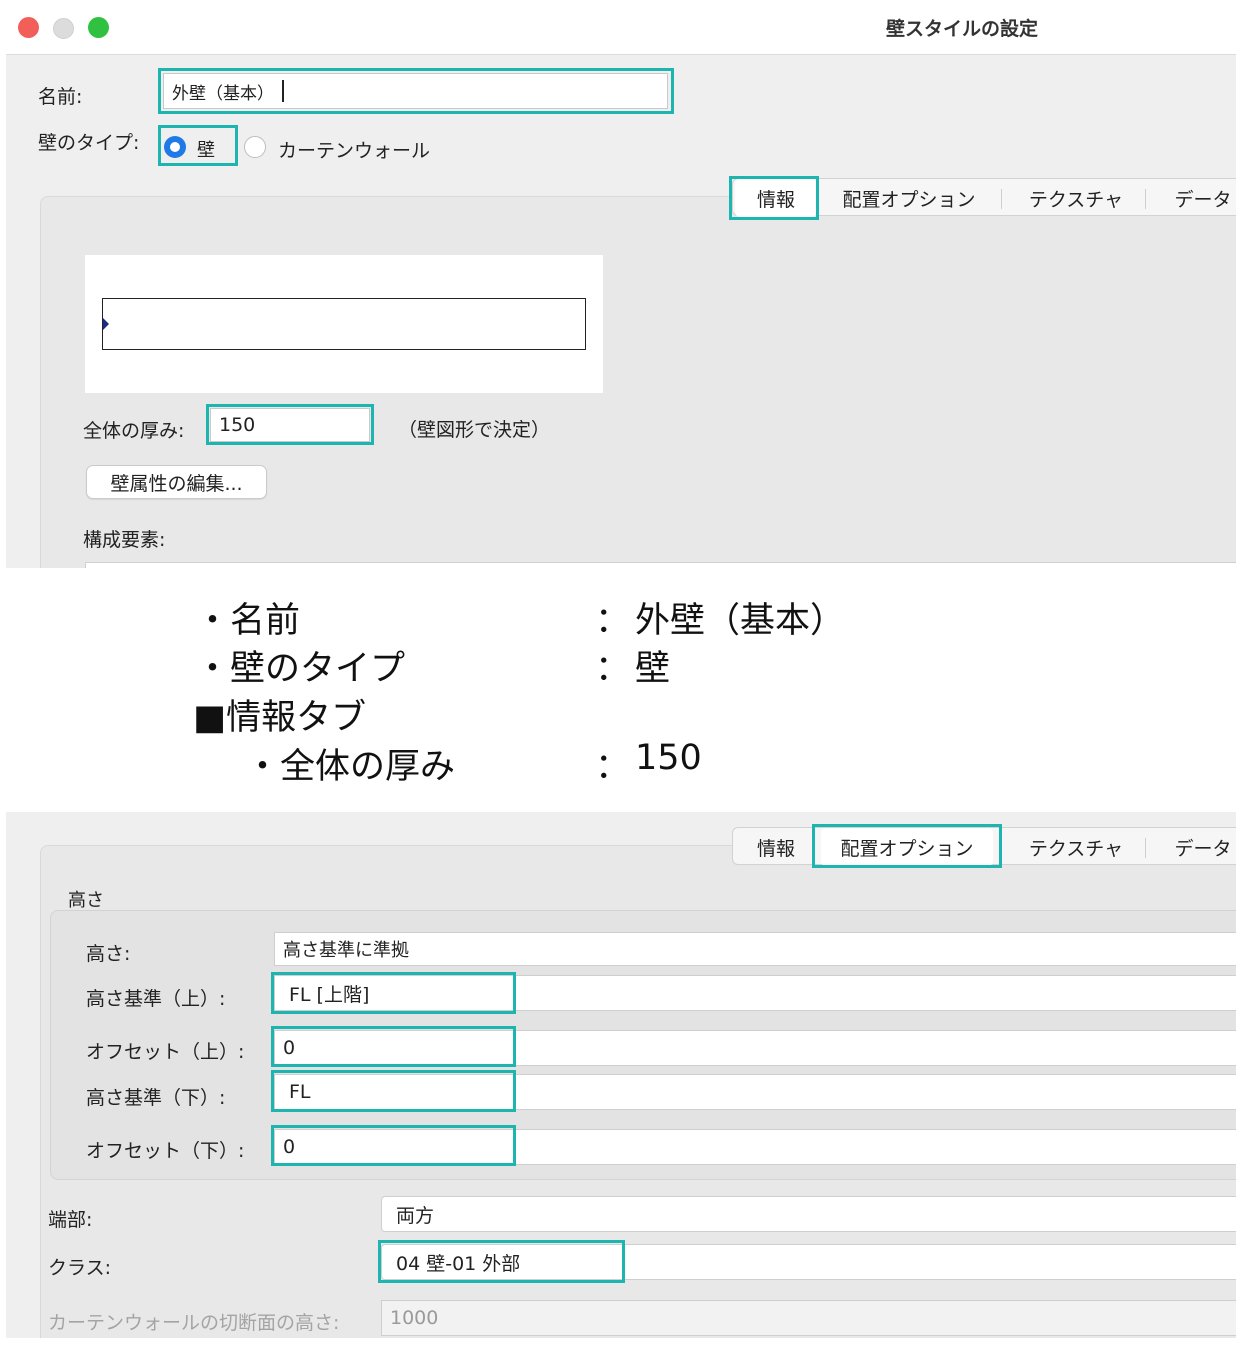 The height and width of the screenshot is (1348, 1236). I want to click on highlight-offset-top, so click(393, 1046).